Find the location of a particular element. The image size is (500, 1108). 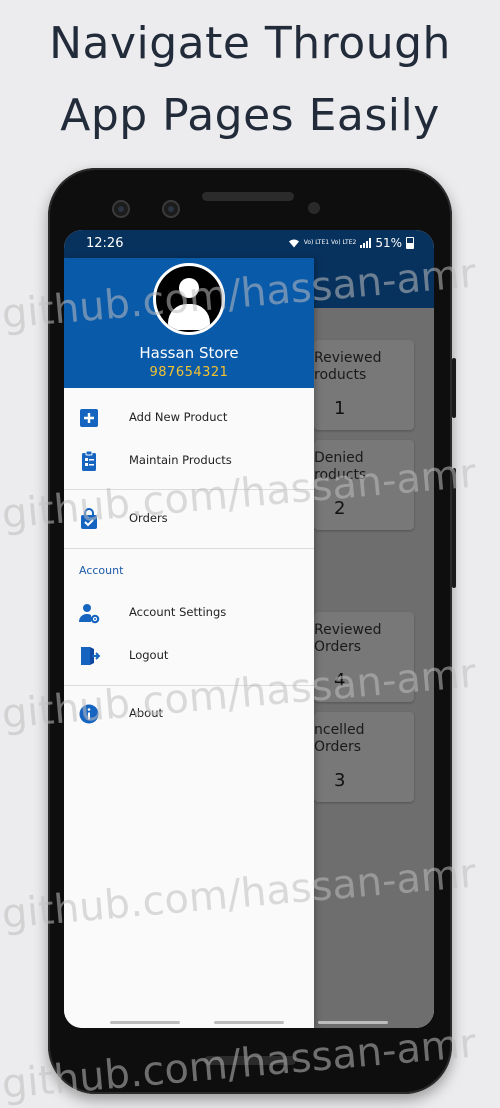

menu-item-maintain-products: Maintain Products is located at coordinates (189, 461).